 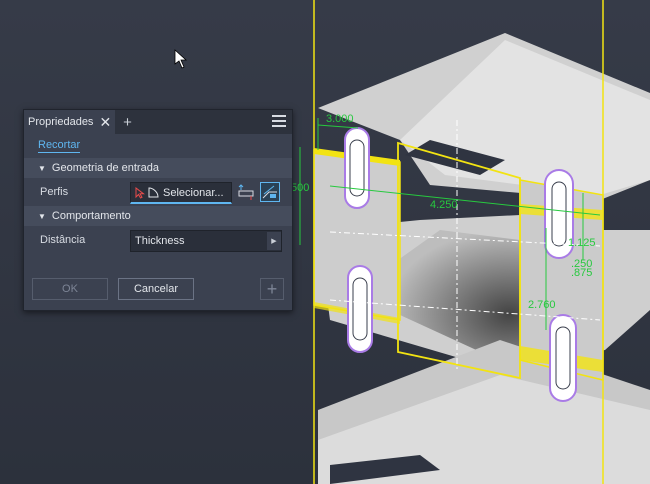 I want to click on dim-4250: 4.250, so click(x=444, y=205).